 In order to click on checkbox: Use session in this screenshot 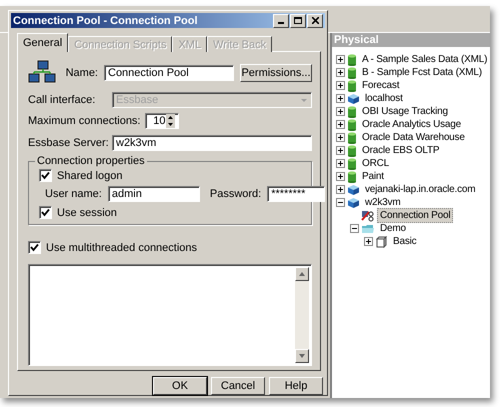, I will do `click(172, 212)`.